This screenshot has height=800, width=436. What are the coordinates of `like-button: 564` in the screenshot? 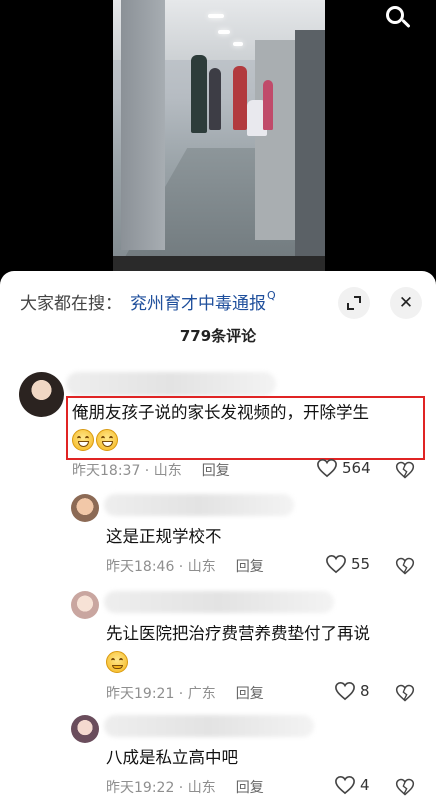 It's located at (343, 468).